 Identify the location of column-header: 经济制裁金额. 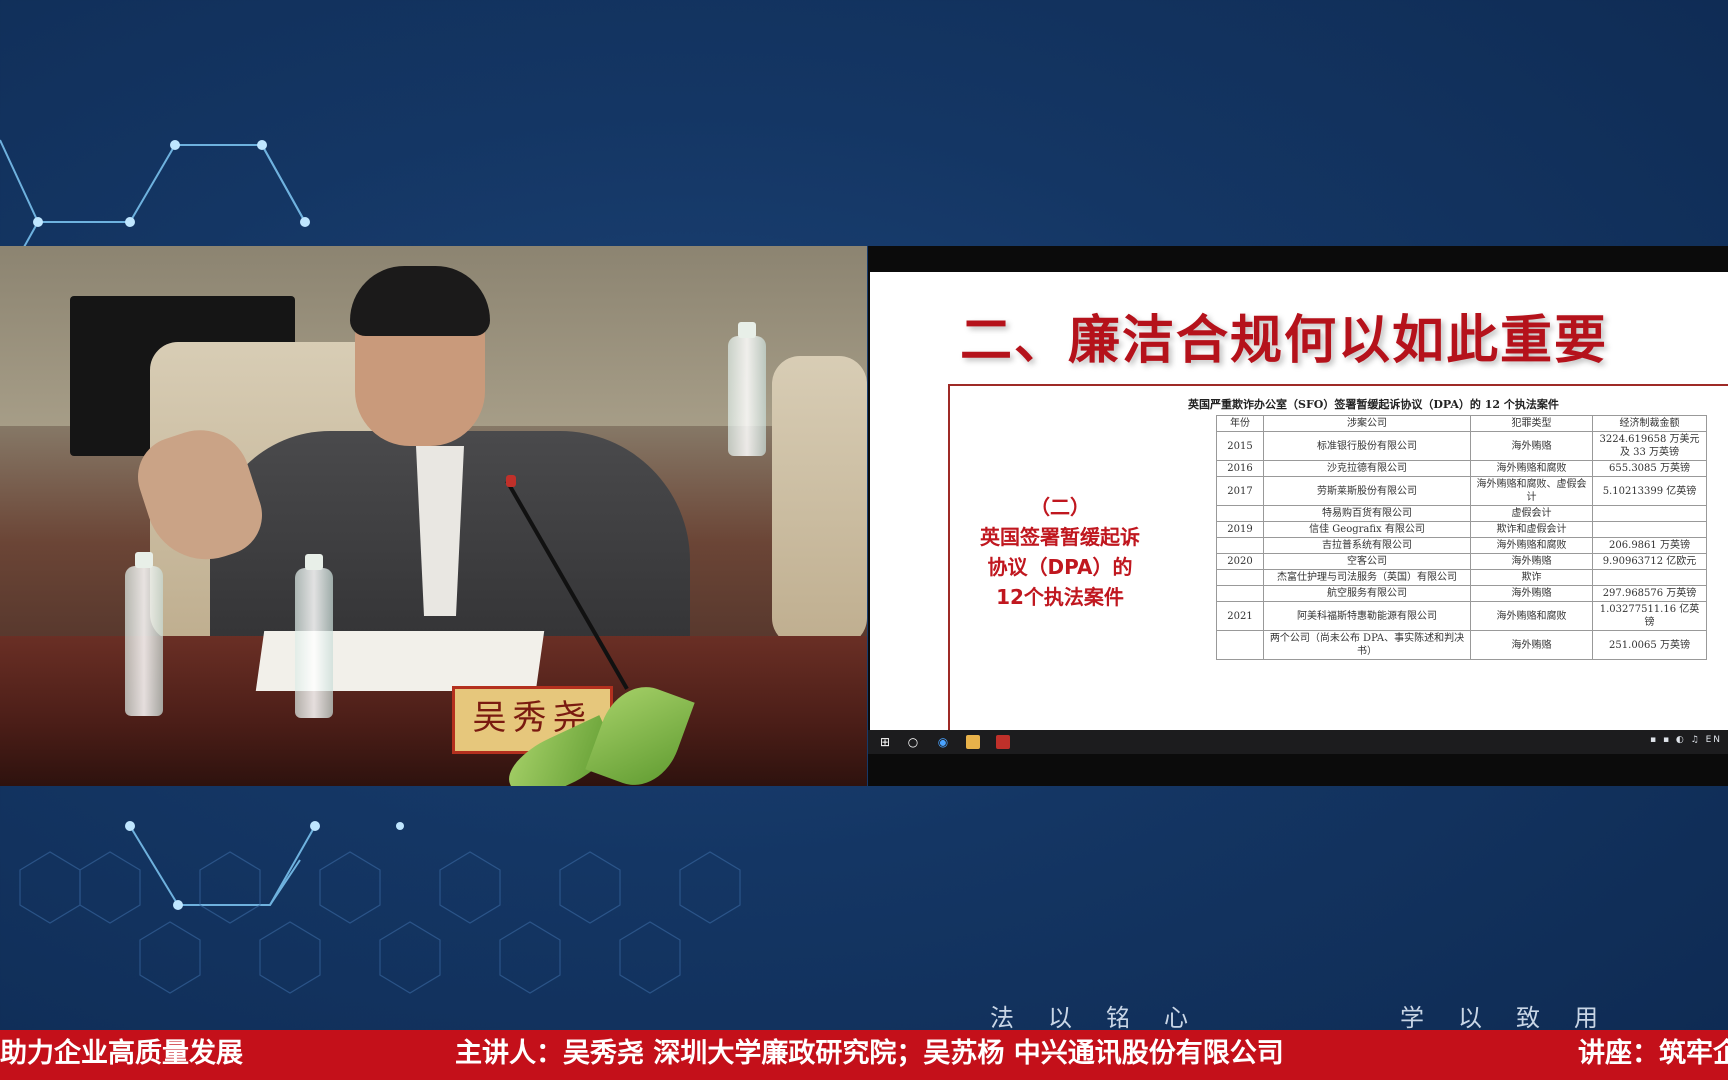
(1649, 423).